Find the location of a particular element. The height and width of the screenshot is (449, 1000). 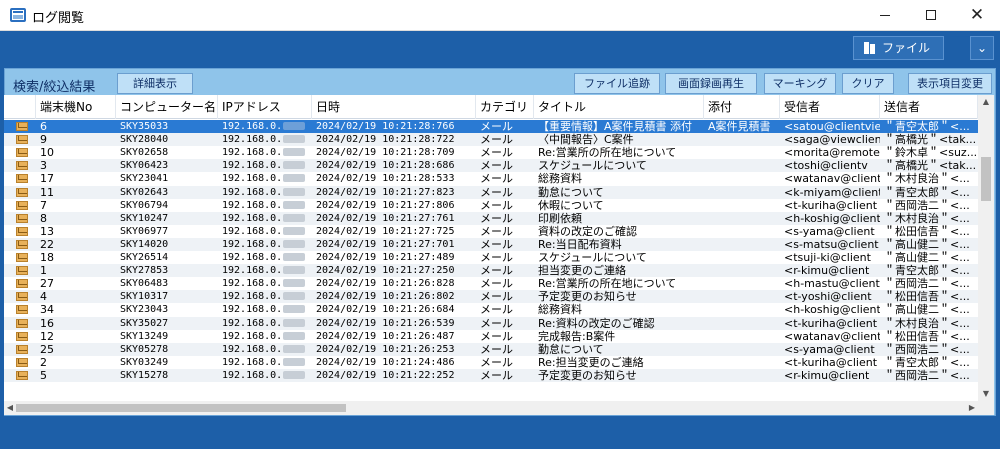

scroll-up-icon: ▲ is located at coordinates (986, 102).